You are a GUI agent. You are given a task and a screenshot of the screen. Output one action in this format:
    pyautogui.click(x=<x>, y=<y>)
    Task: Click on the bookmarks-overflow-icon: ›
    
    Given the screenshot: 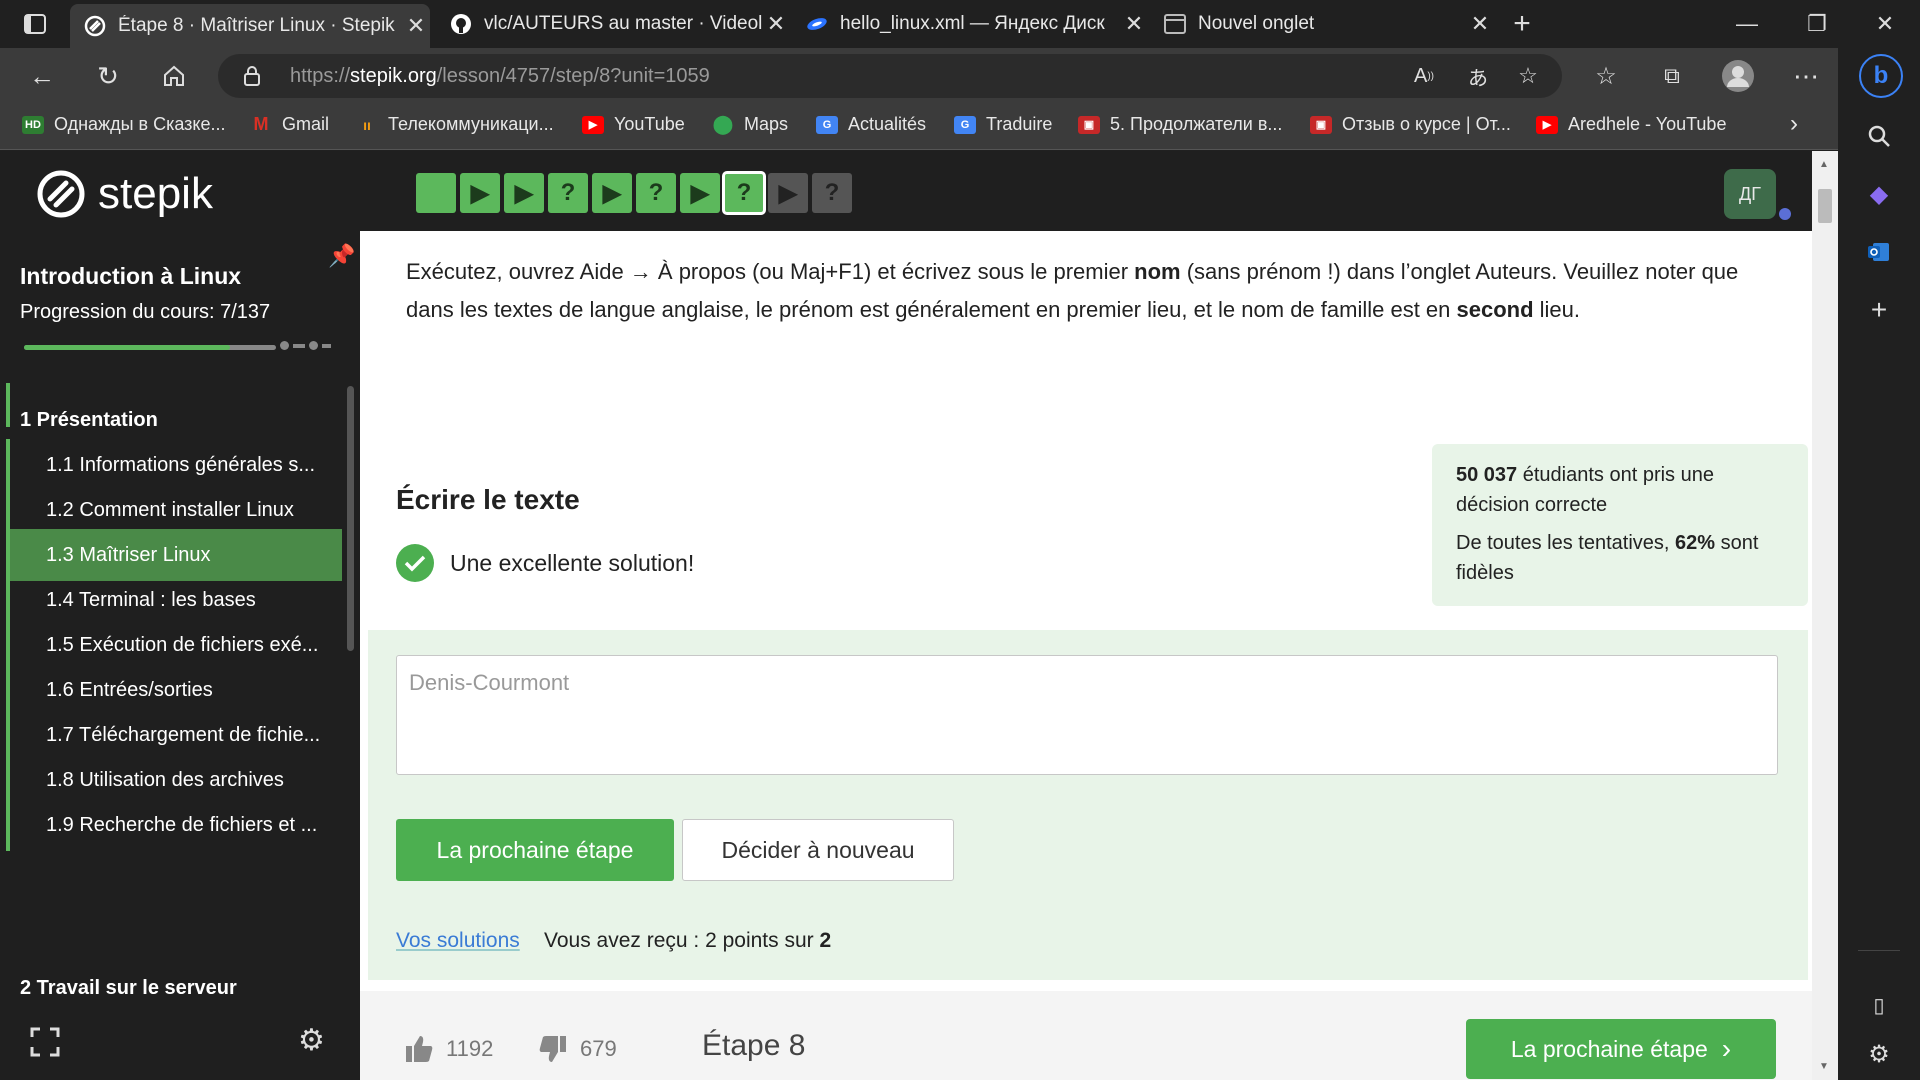 What is the action you would take?
    pyautogui.click(x=1794, y=124)
    